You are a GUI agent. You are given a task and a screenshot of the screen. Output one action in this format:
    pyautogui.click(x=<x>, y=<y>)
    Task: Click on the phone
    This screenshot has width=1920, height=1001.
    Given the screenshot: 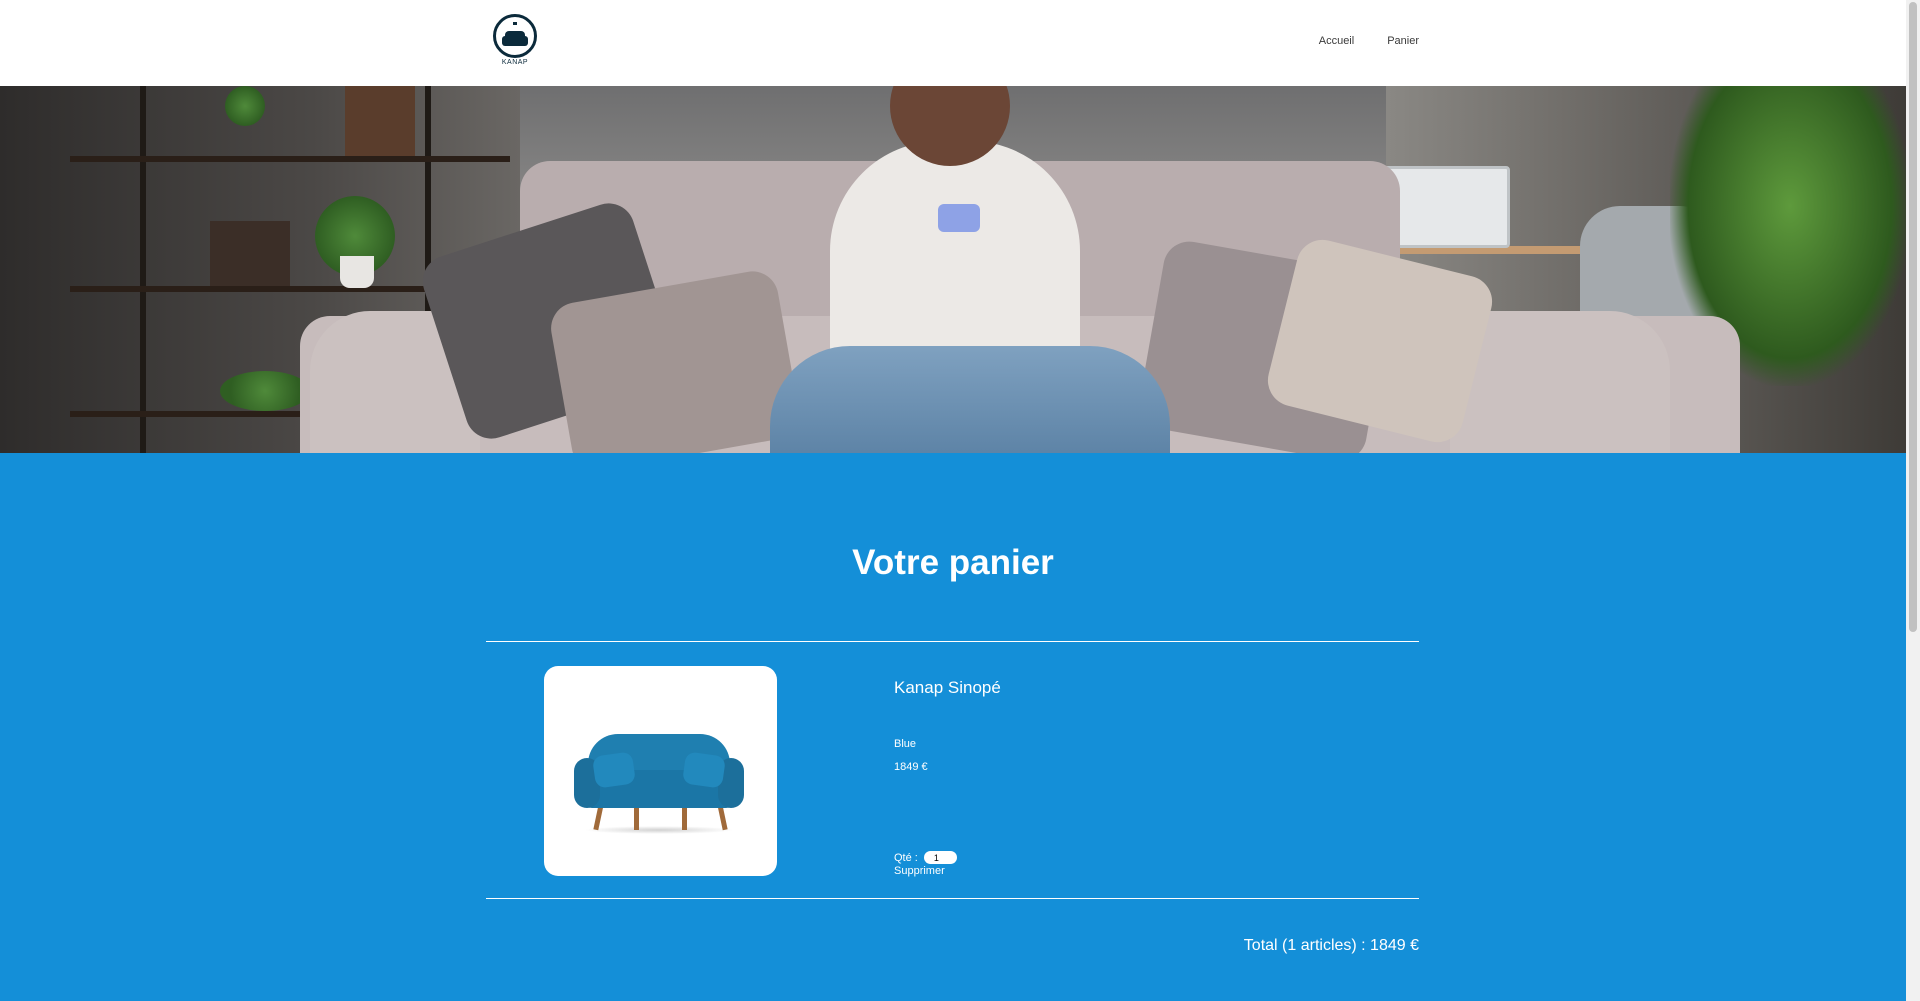 What is the action you would take?
    pyautogui.click(x=959, y=218)
    